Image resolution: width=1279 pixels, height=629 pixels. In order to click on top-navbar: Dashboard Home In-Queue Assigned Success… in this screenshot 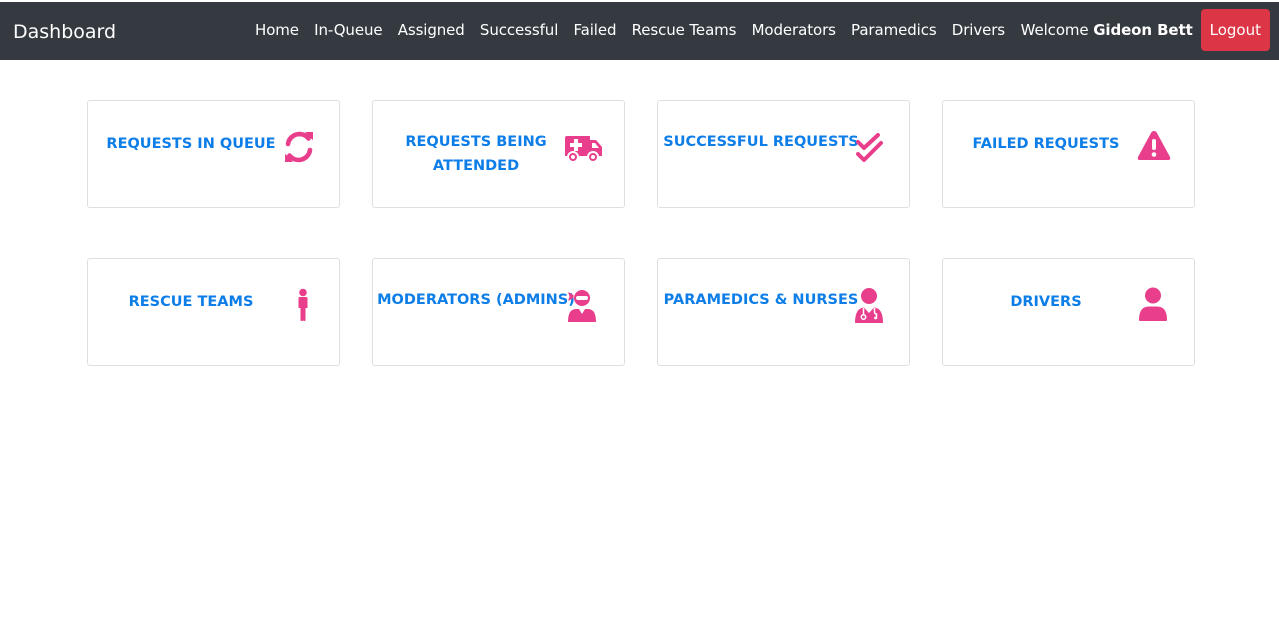, I will do `click(639, 31)`.